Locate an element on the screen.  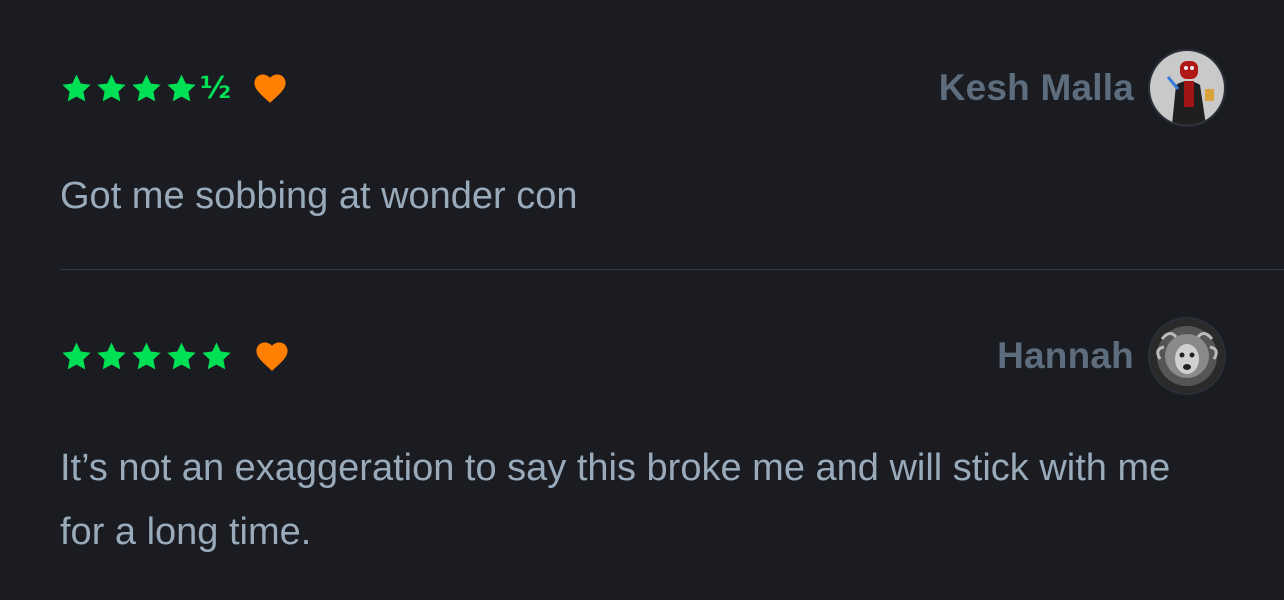
username: Kesh Malla is located at coordinates (1036, 88).